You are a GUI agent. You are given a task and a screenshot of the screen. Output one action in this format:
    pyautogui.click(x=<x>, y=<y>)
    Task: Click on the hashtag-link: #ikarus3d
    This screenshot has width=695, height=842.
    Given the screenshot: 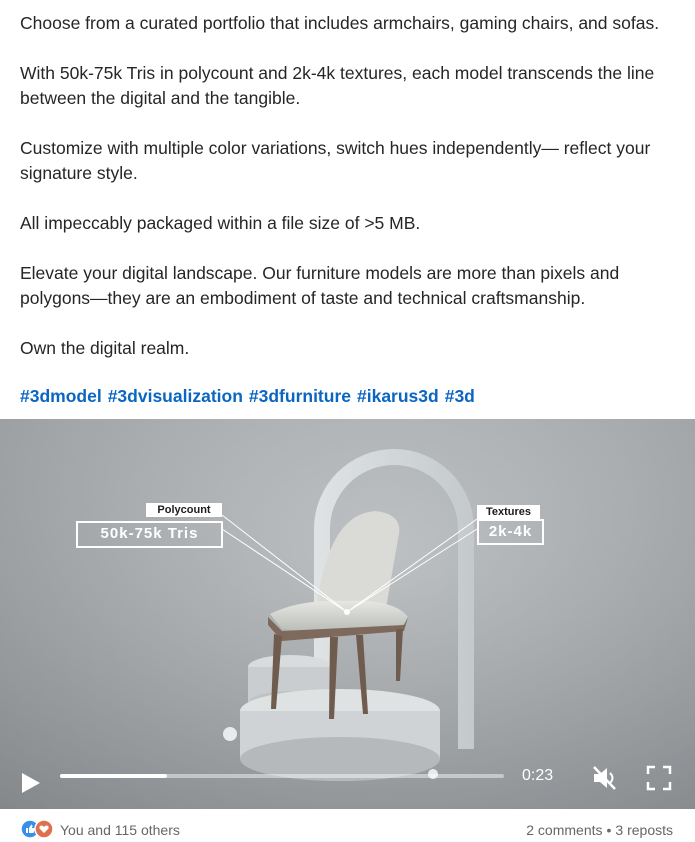 What is the action you would take?
    pyautogui.click(x=398, y=396)
    